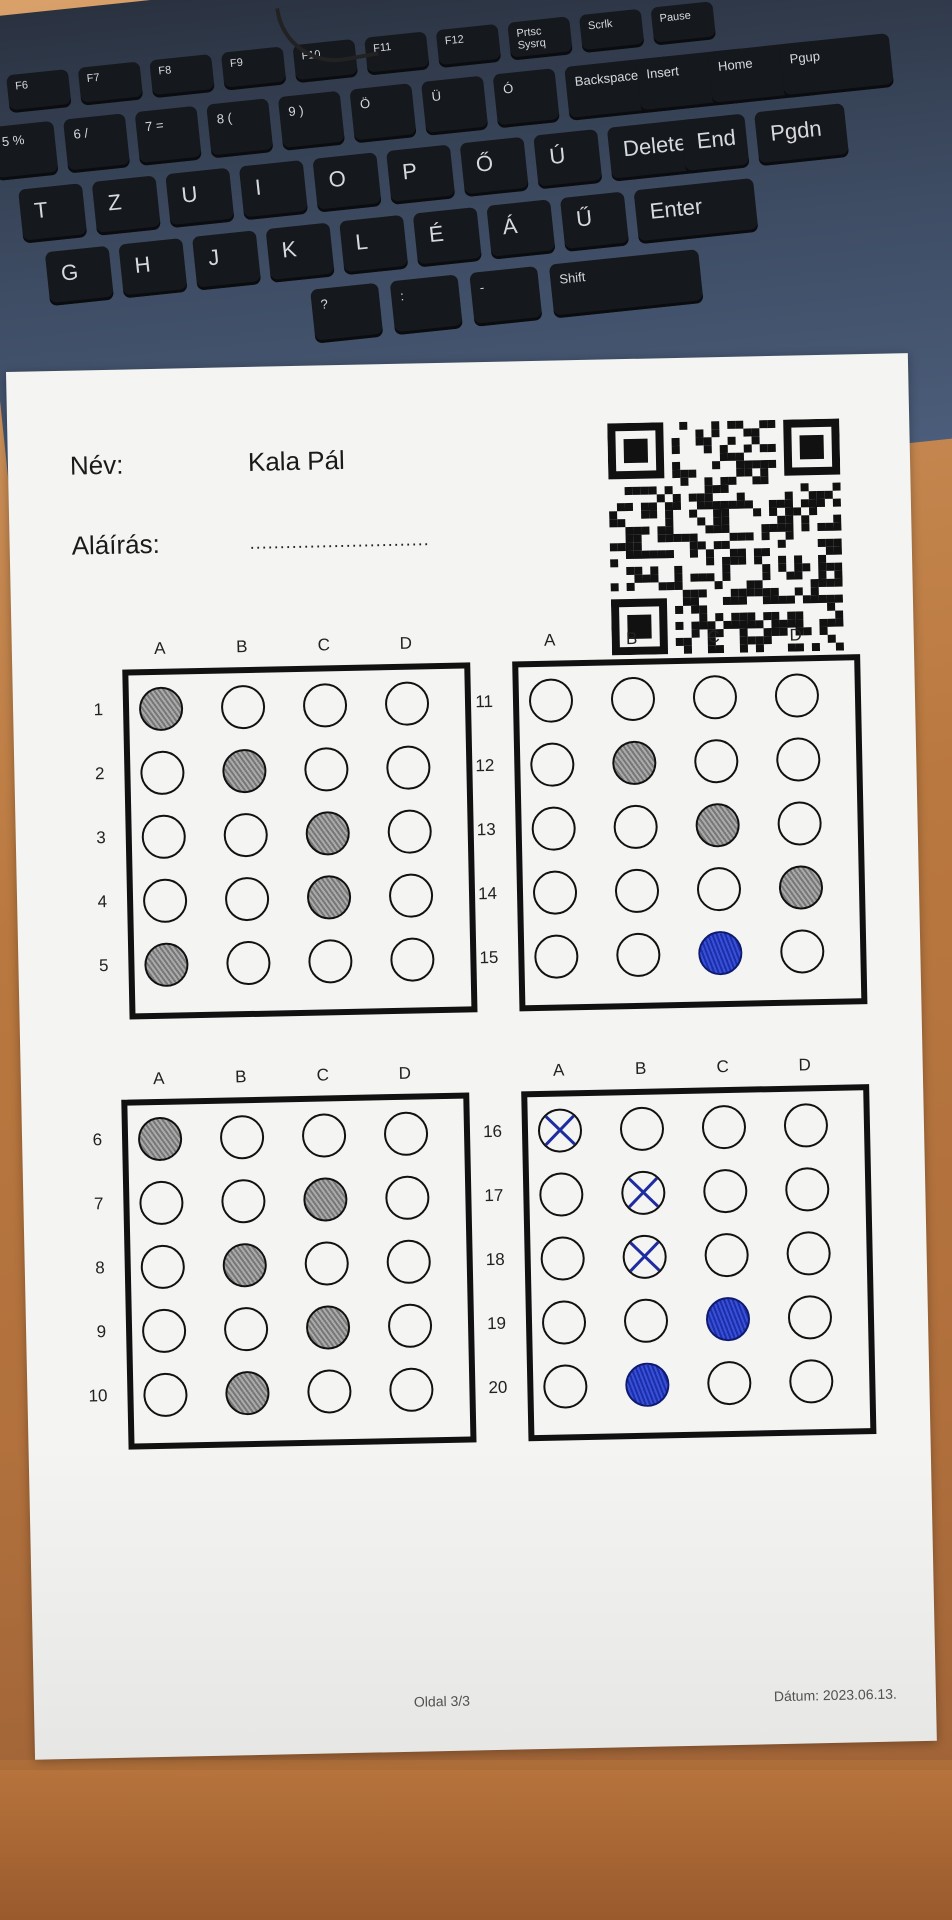 This screenshot has width=952, height=1920. I want to click on key: Ö, so click(383, 113).